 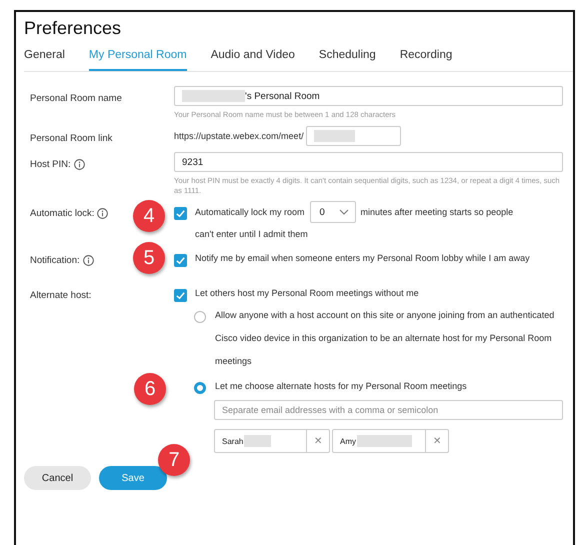 What do you see at coordinates (72, 139) in the screenshot?
I see `field-label: Personal Room link` at bounding box center [72, 139].